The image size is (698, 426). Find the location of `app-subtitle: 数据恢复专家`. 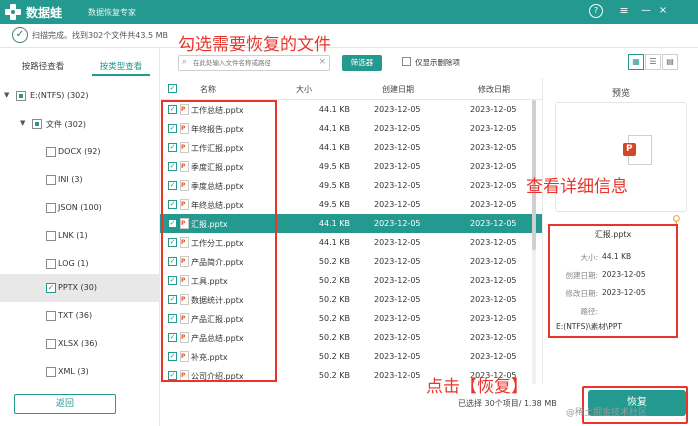

app-subtitle: 数据恢复专家 is located at coordinates (112, 12).